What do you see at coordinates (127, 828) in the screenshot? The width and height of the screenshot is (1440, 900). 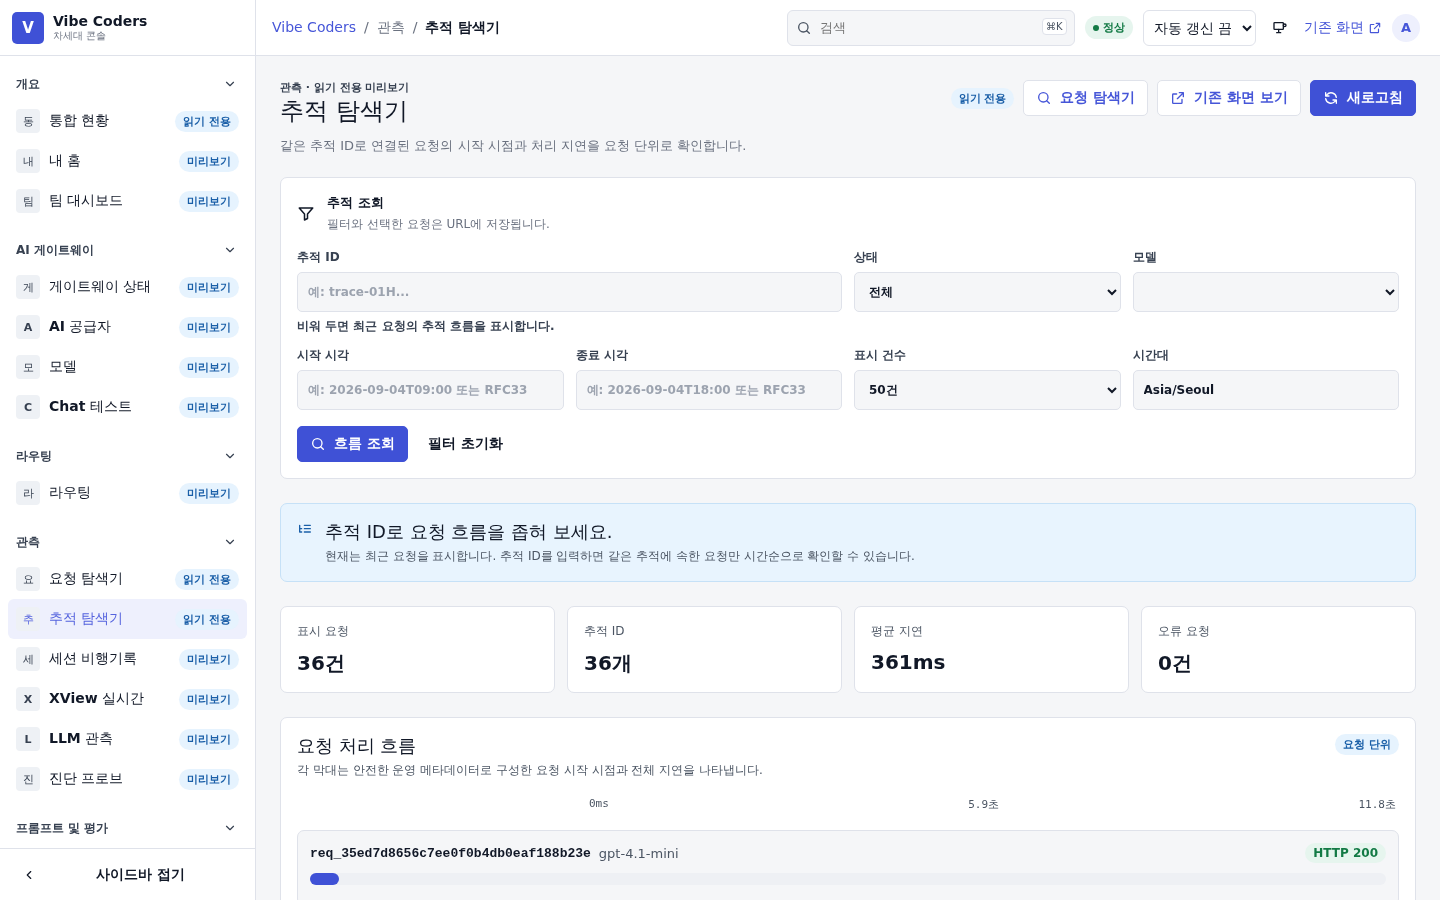 I see `section-header: 프롬프트 및 평가` at bounding box center [127, 828].